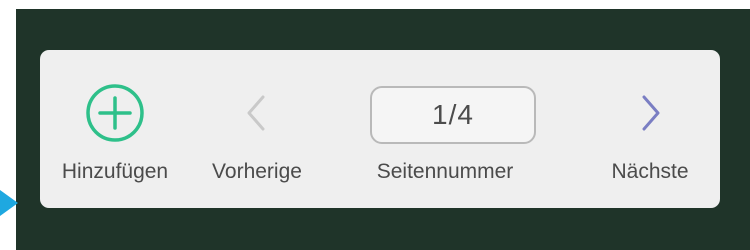 This screenshot has height=250, width=750. Describe the element at coordinates (445, 171) in the screenshot. I see `page-number-label: Seitennummer` at that location.